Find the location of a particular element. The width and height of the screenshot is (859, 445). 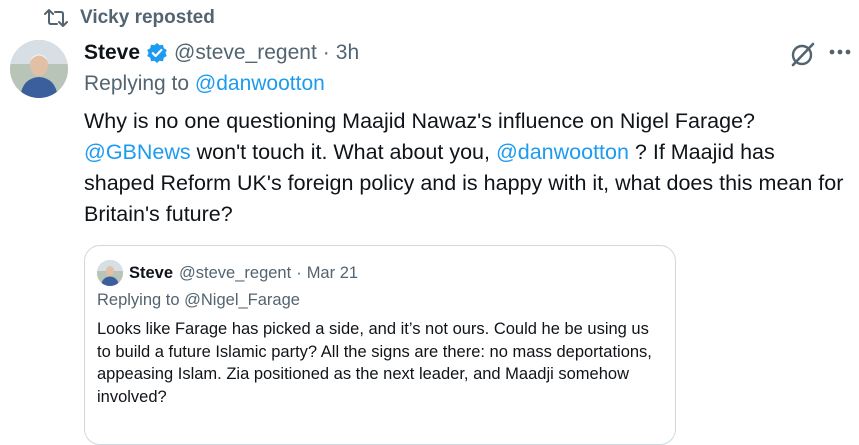

avatar is located at coordinates (39, 69).